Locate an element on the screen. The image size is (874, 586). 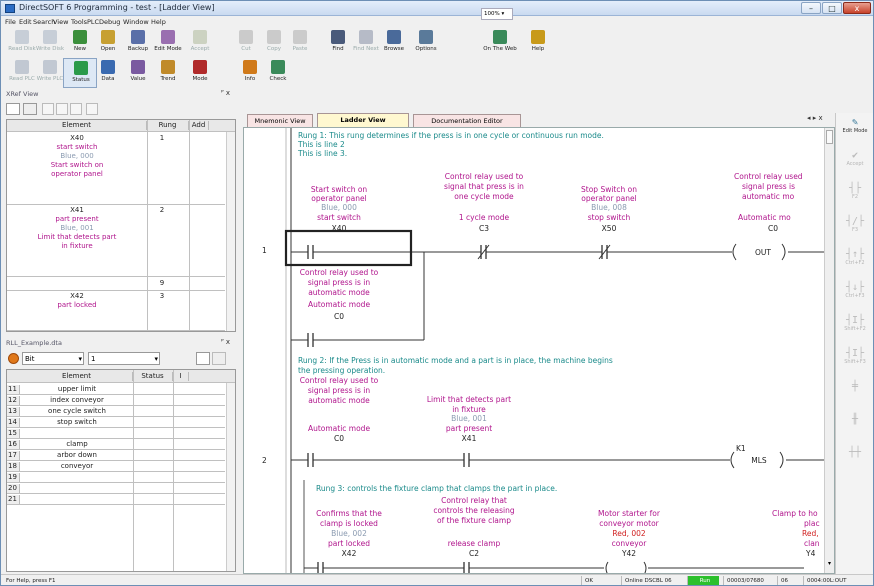
menu-window: Window is located at coordinates (136, 22).